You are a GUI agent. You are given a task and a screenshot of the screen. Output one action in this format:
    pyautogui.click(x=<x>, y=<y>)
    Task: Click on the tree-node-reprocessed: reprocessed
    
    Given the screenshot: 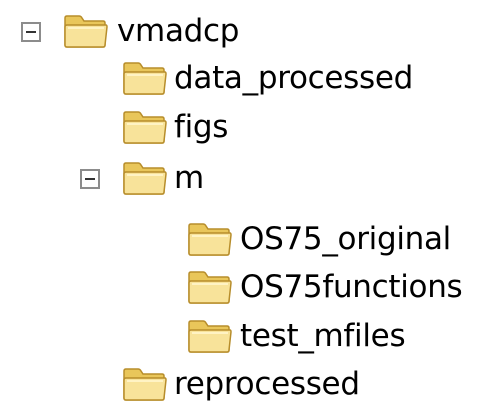 What is the action you would take?
    pyautogui.click(x=210, y=385)
    